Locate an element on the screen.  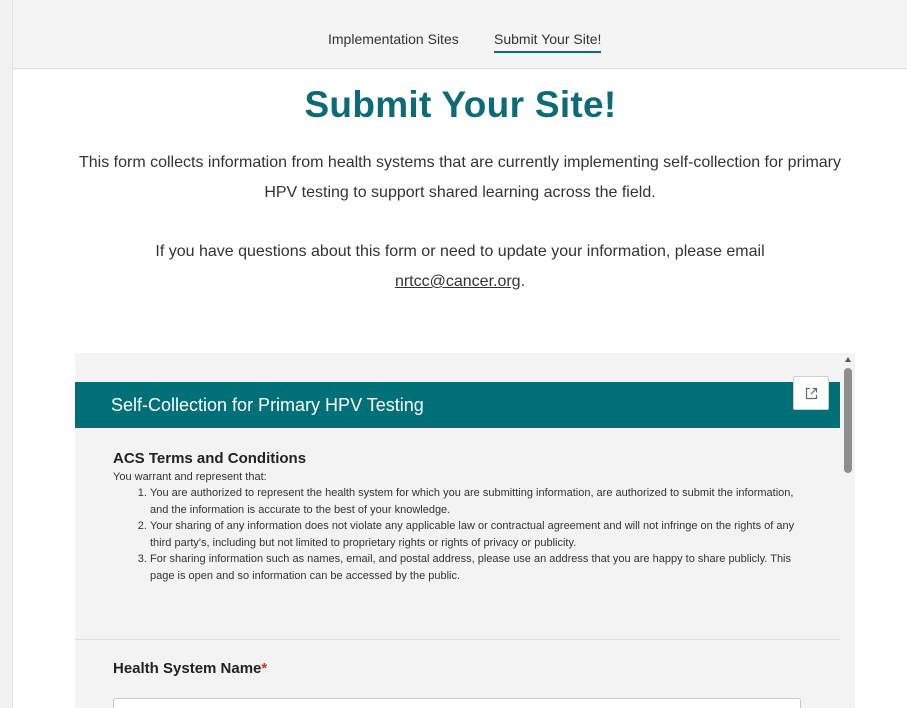
form-header-title: Self-Collection for Primary HPV Testing is located at coordinates (267, 405).